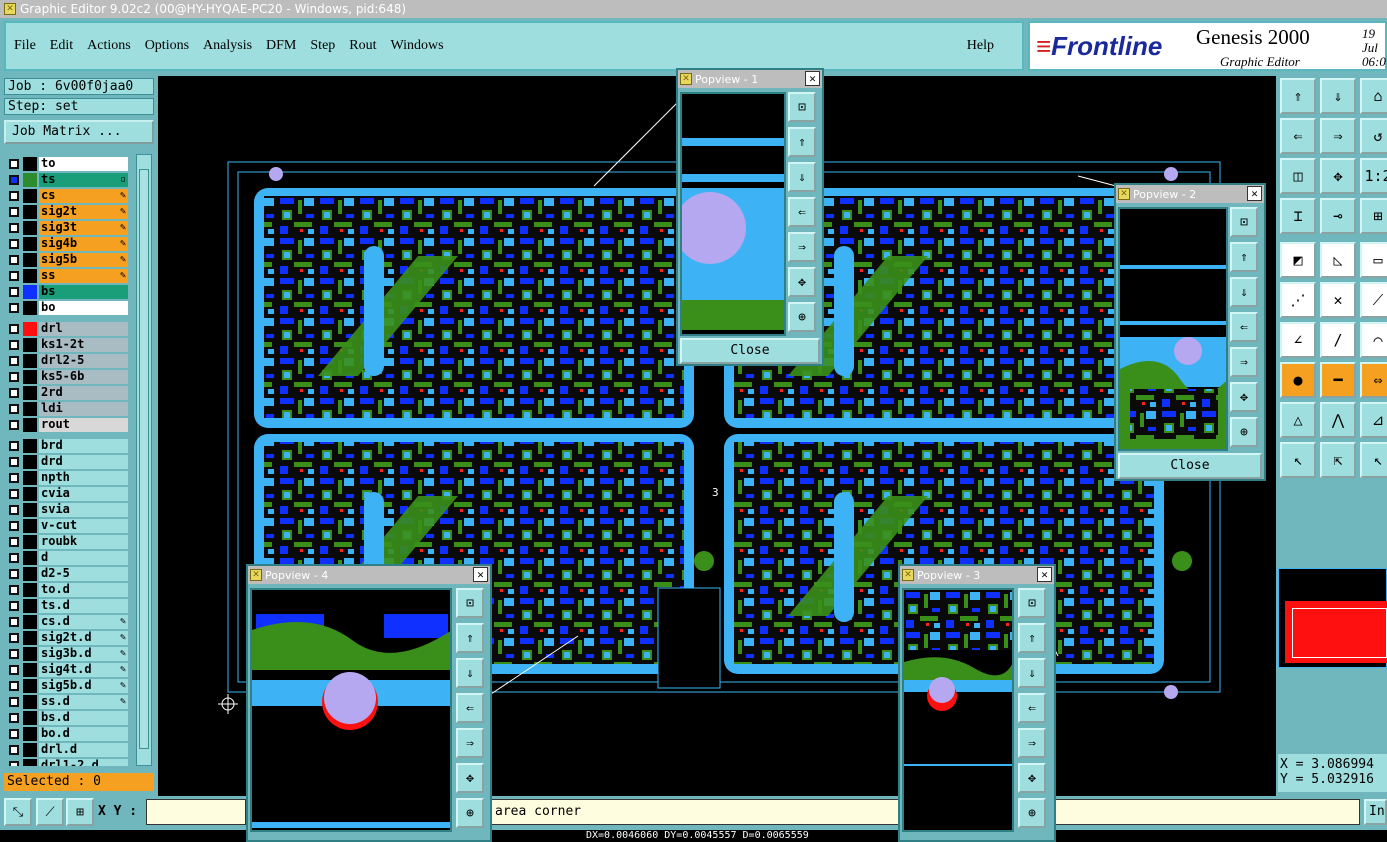  Describe the element at coordinates (67, 605) in the screenshot. I see `layer-row: ts.d` at that location.